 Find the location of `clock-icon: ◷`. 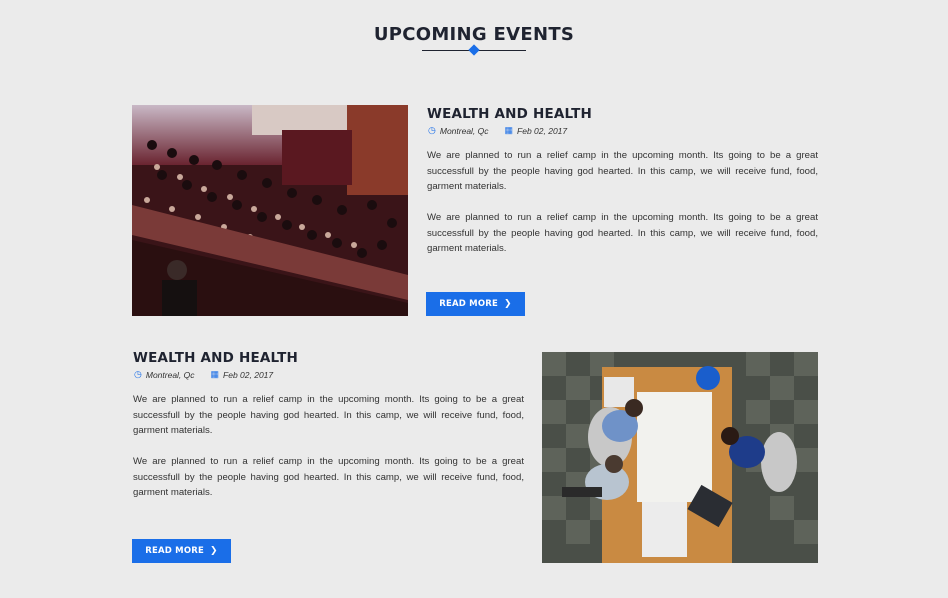

clock-icon: ◷ is located at coordinates (138, 374).